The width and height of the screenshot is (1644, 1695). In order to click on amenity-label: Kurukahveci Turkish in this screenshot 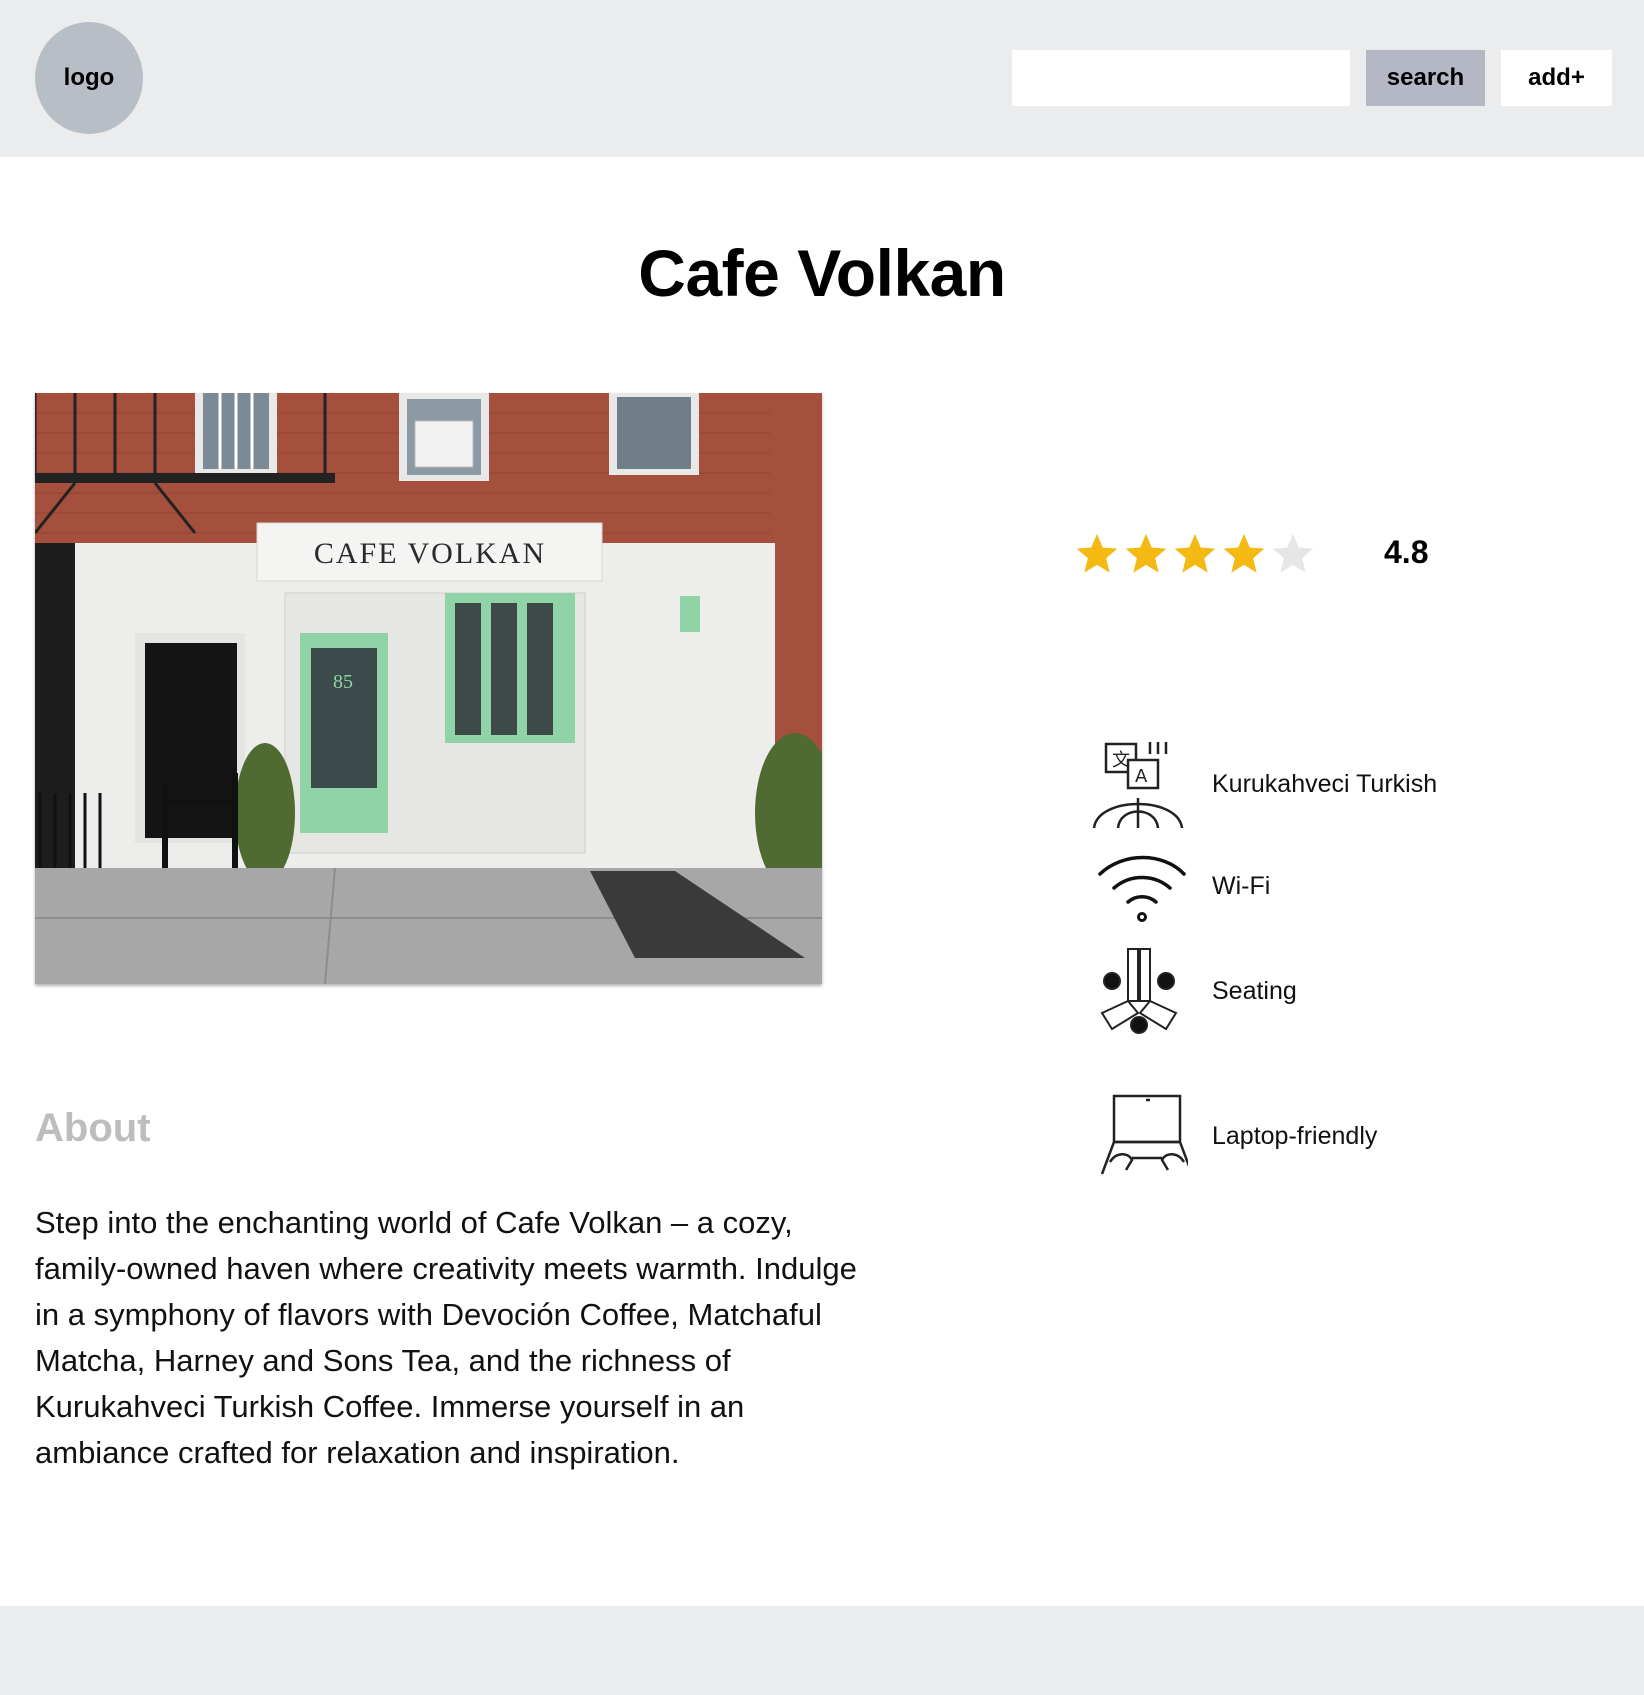, I will do `click(1325, 783)`.